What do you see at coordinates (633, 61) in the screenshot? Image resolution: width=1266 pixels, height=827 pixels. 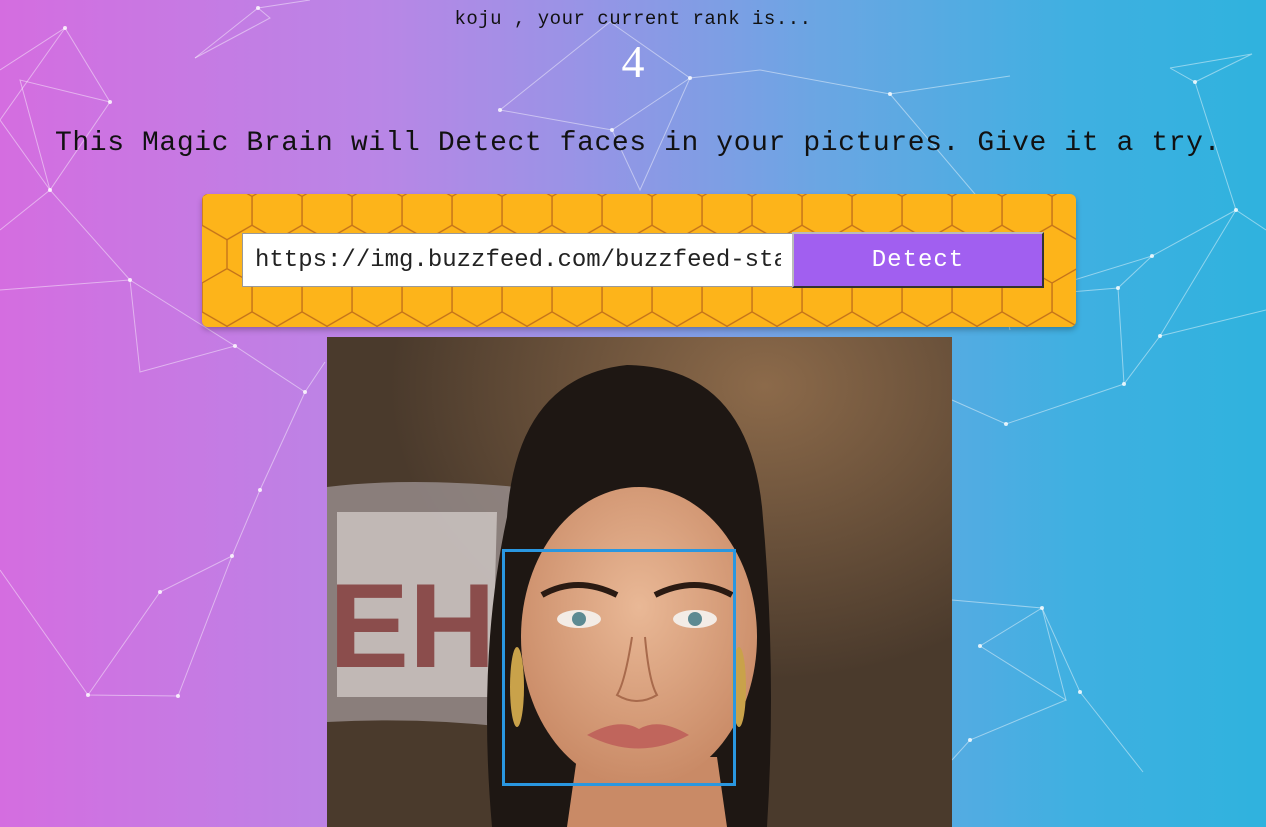 I see `rank-number: 4` at bounding box center [633, 61].